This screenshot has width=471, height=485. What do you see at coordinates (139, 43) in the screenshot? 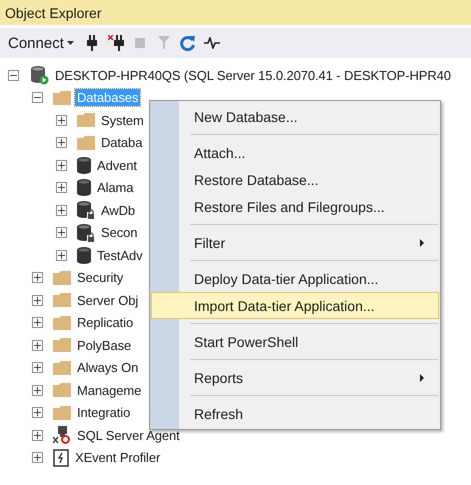
I see `stop-icon` at bounding box center [139, 43].